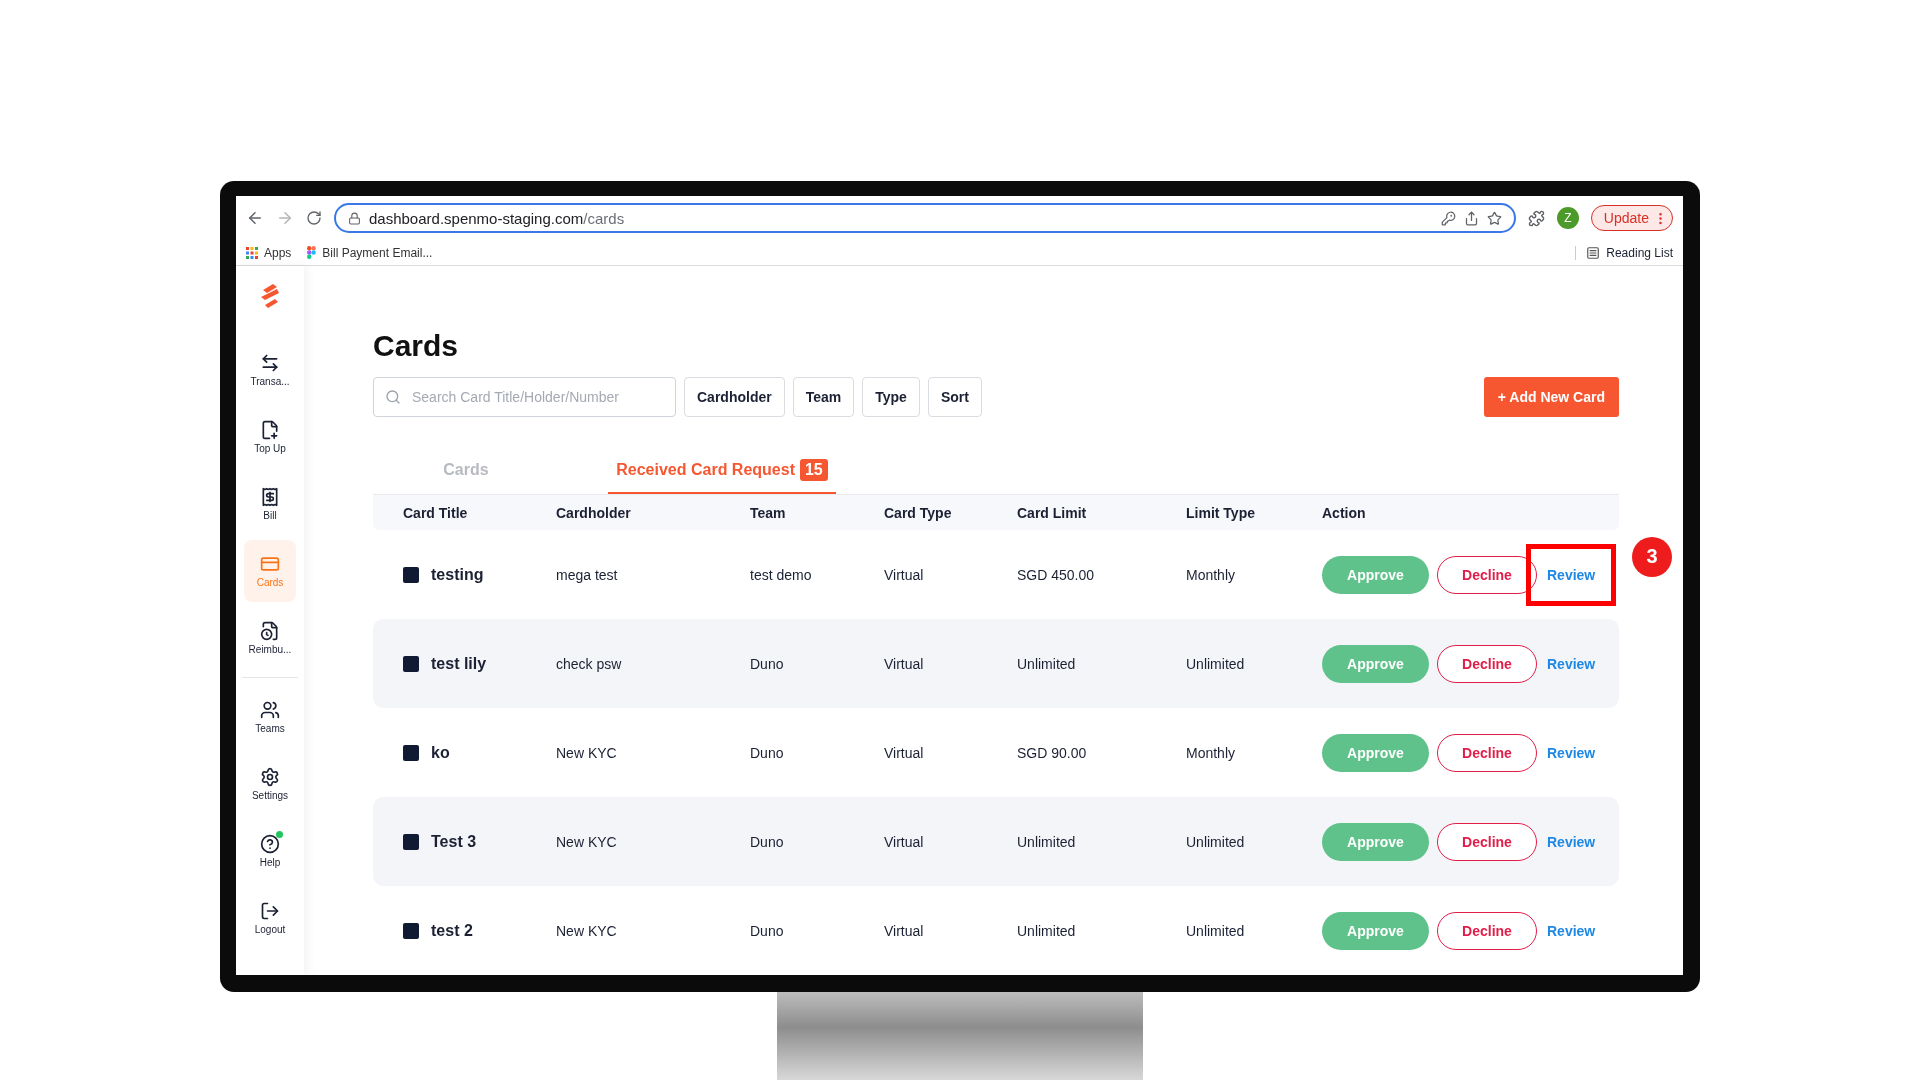  Describe the element at coordinates (270, 929) in the screenshot. I see `sidebar-label: Logout` at that location.